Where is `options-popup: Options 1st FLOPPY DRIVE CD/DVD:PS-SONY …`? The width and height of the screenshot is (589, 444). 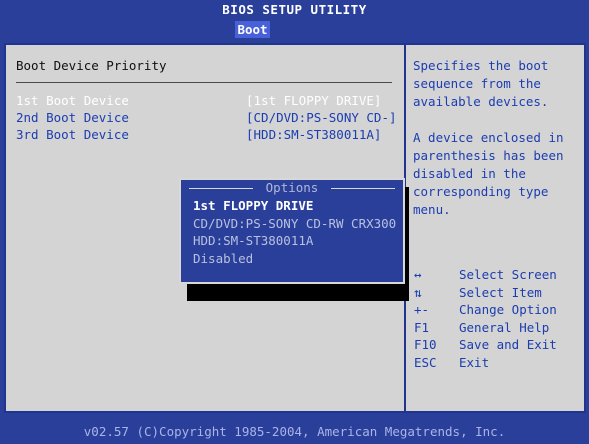 options-popup: Options 1st FLOPPY DRIVE CD/DVD:PS-SONY … is located at coordinates (292, 231).